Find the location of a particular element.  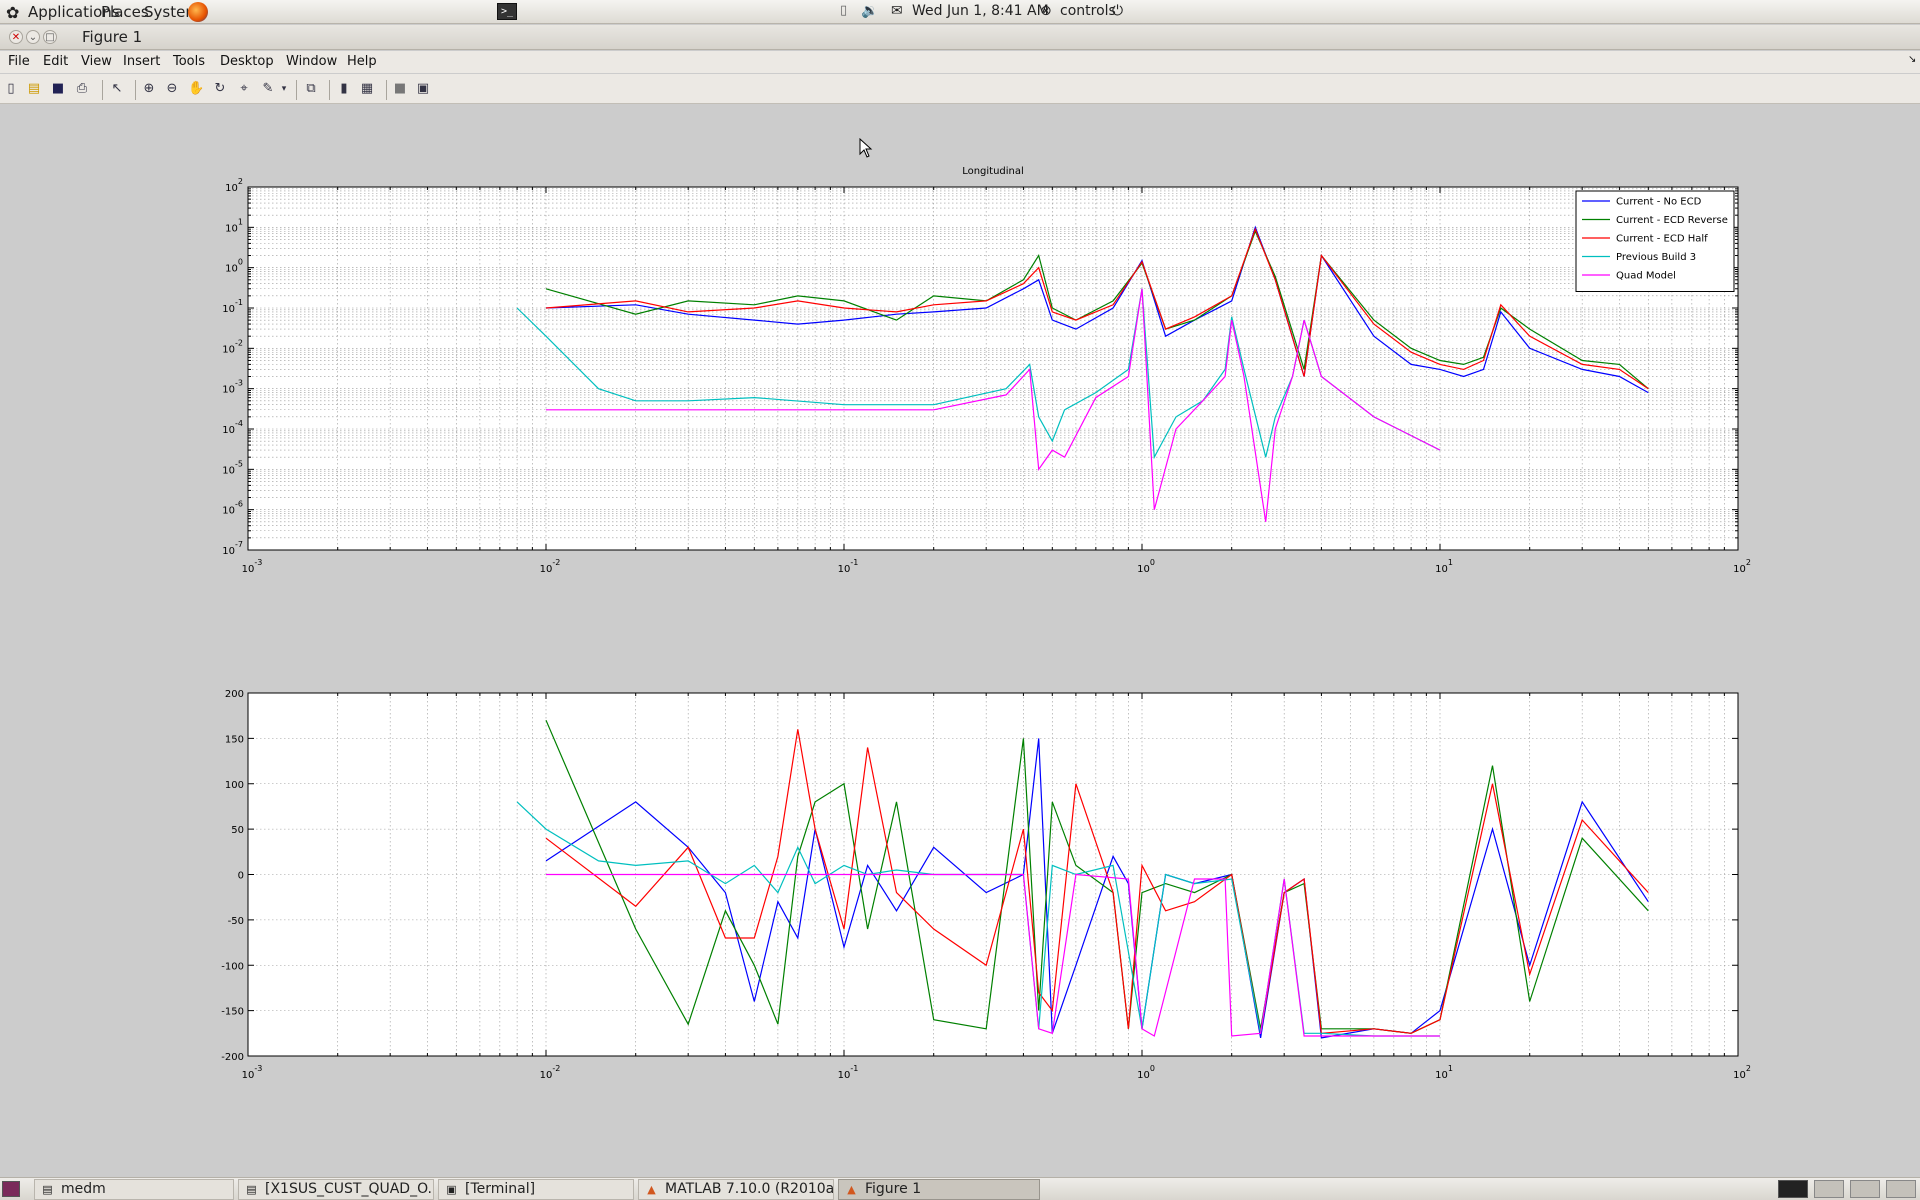

battery-icon: ▯ is located at coordinates (843, 10).